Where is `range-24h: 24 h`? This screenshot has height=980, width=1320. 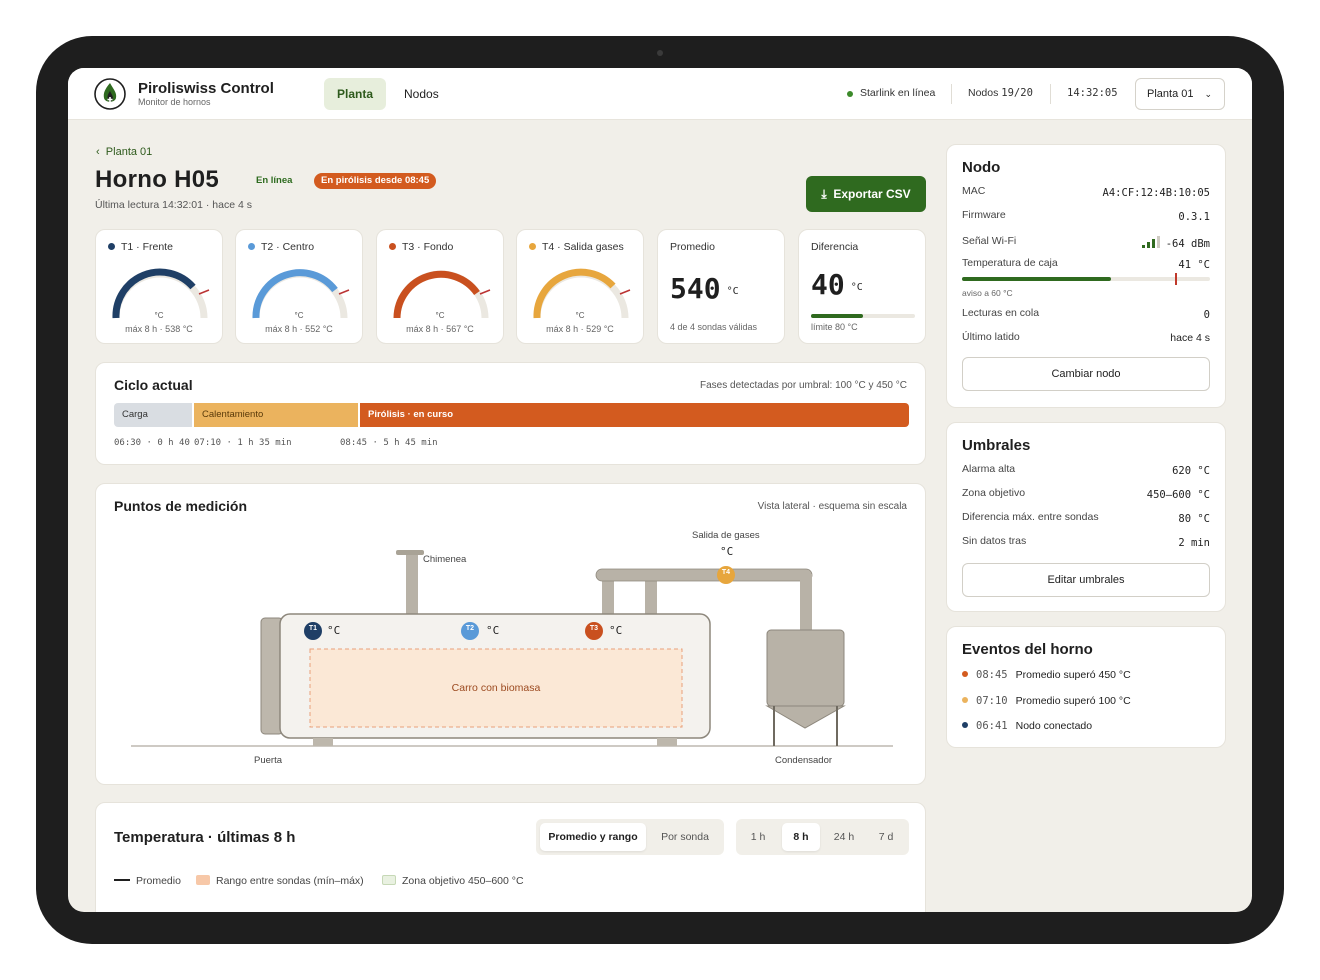 range-24h: 24 h is located at coordinates (844, 837).